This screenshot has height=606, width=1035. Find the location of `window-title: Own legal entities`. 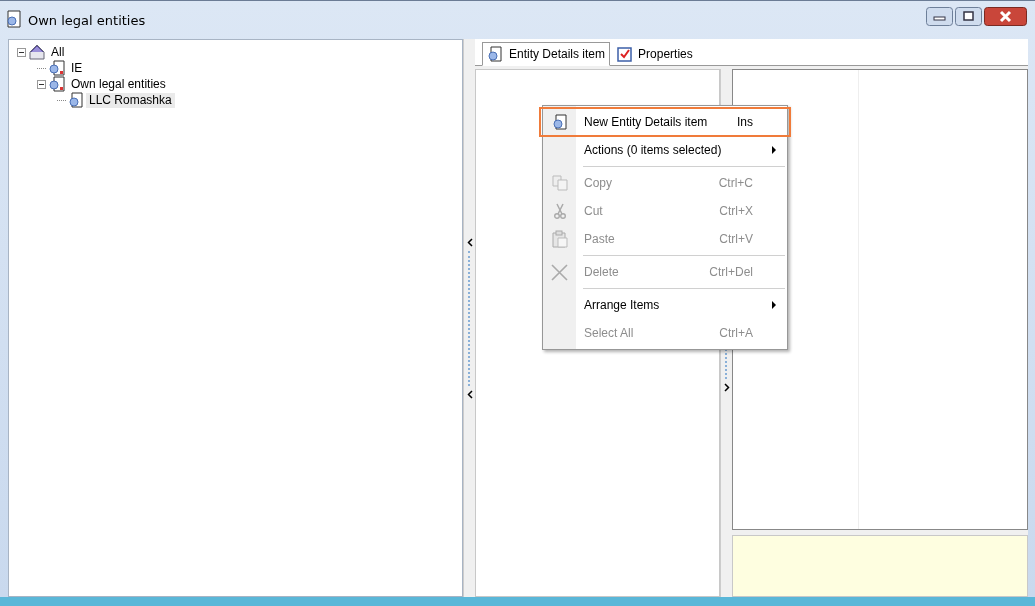

window-title: Own legal entities is located at coordinates (87, 20).